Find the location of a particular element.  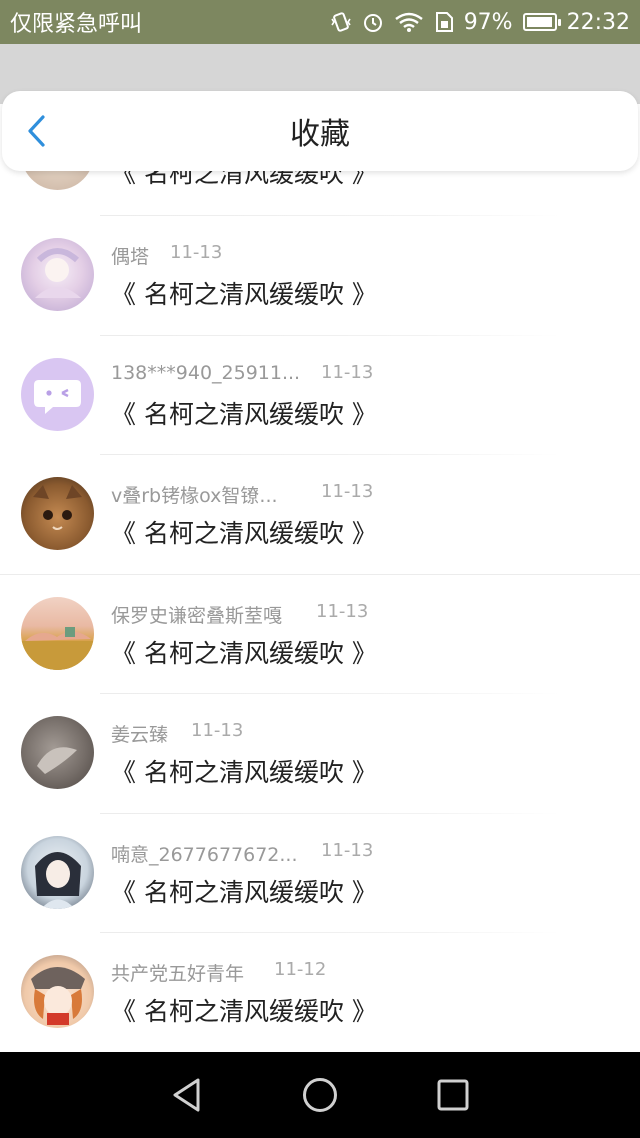

emergency-call-text: 仅限紧急呼叫 is located at coordinates (76, 24).